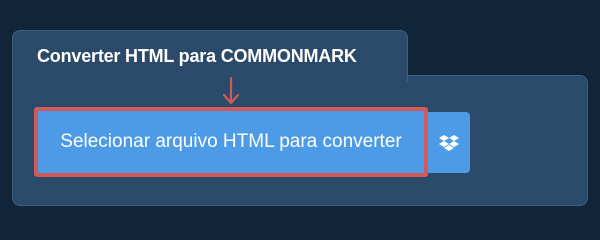 The image size is (600, 240). I want to click on dropbox-button, so click(449, 142).